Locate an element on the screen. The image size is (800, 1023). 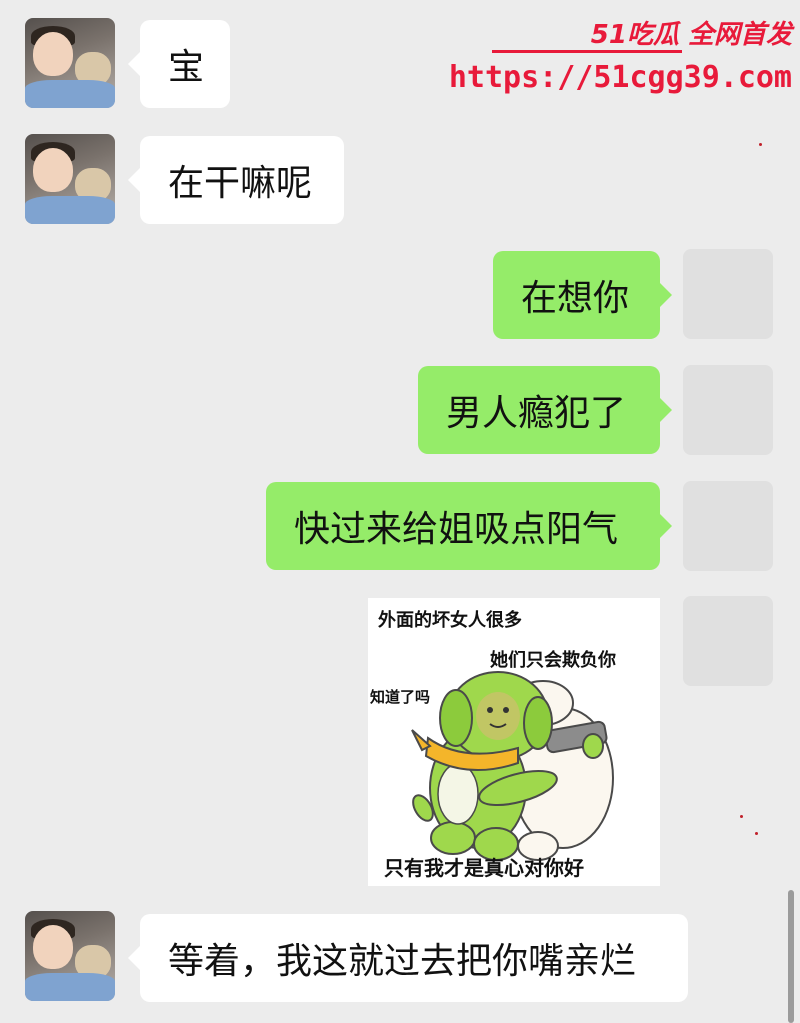
message-bubble-sent: 在想你 is located at coordinates (582, 295).